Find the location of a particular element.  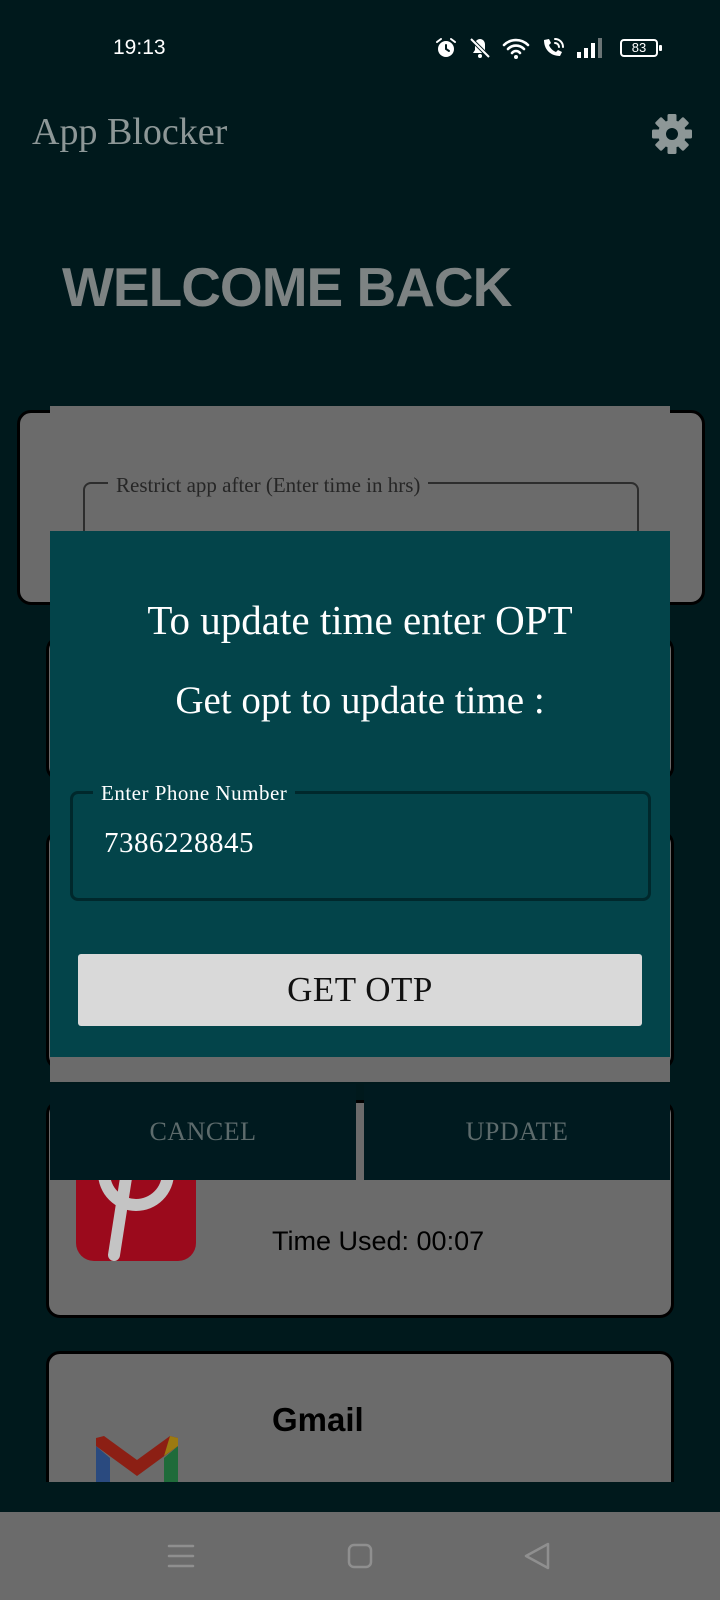

get-otp-button: GET OTP is located at coordinates (360, 990).